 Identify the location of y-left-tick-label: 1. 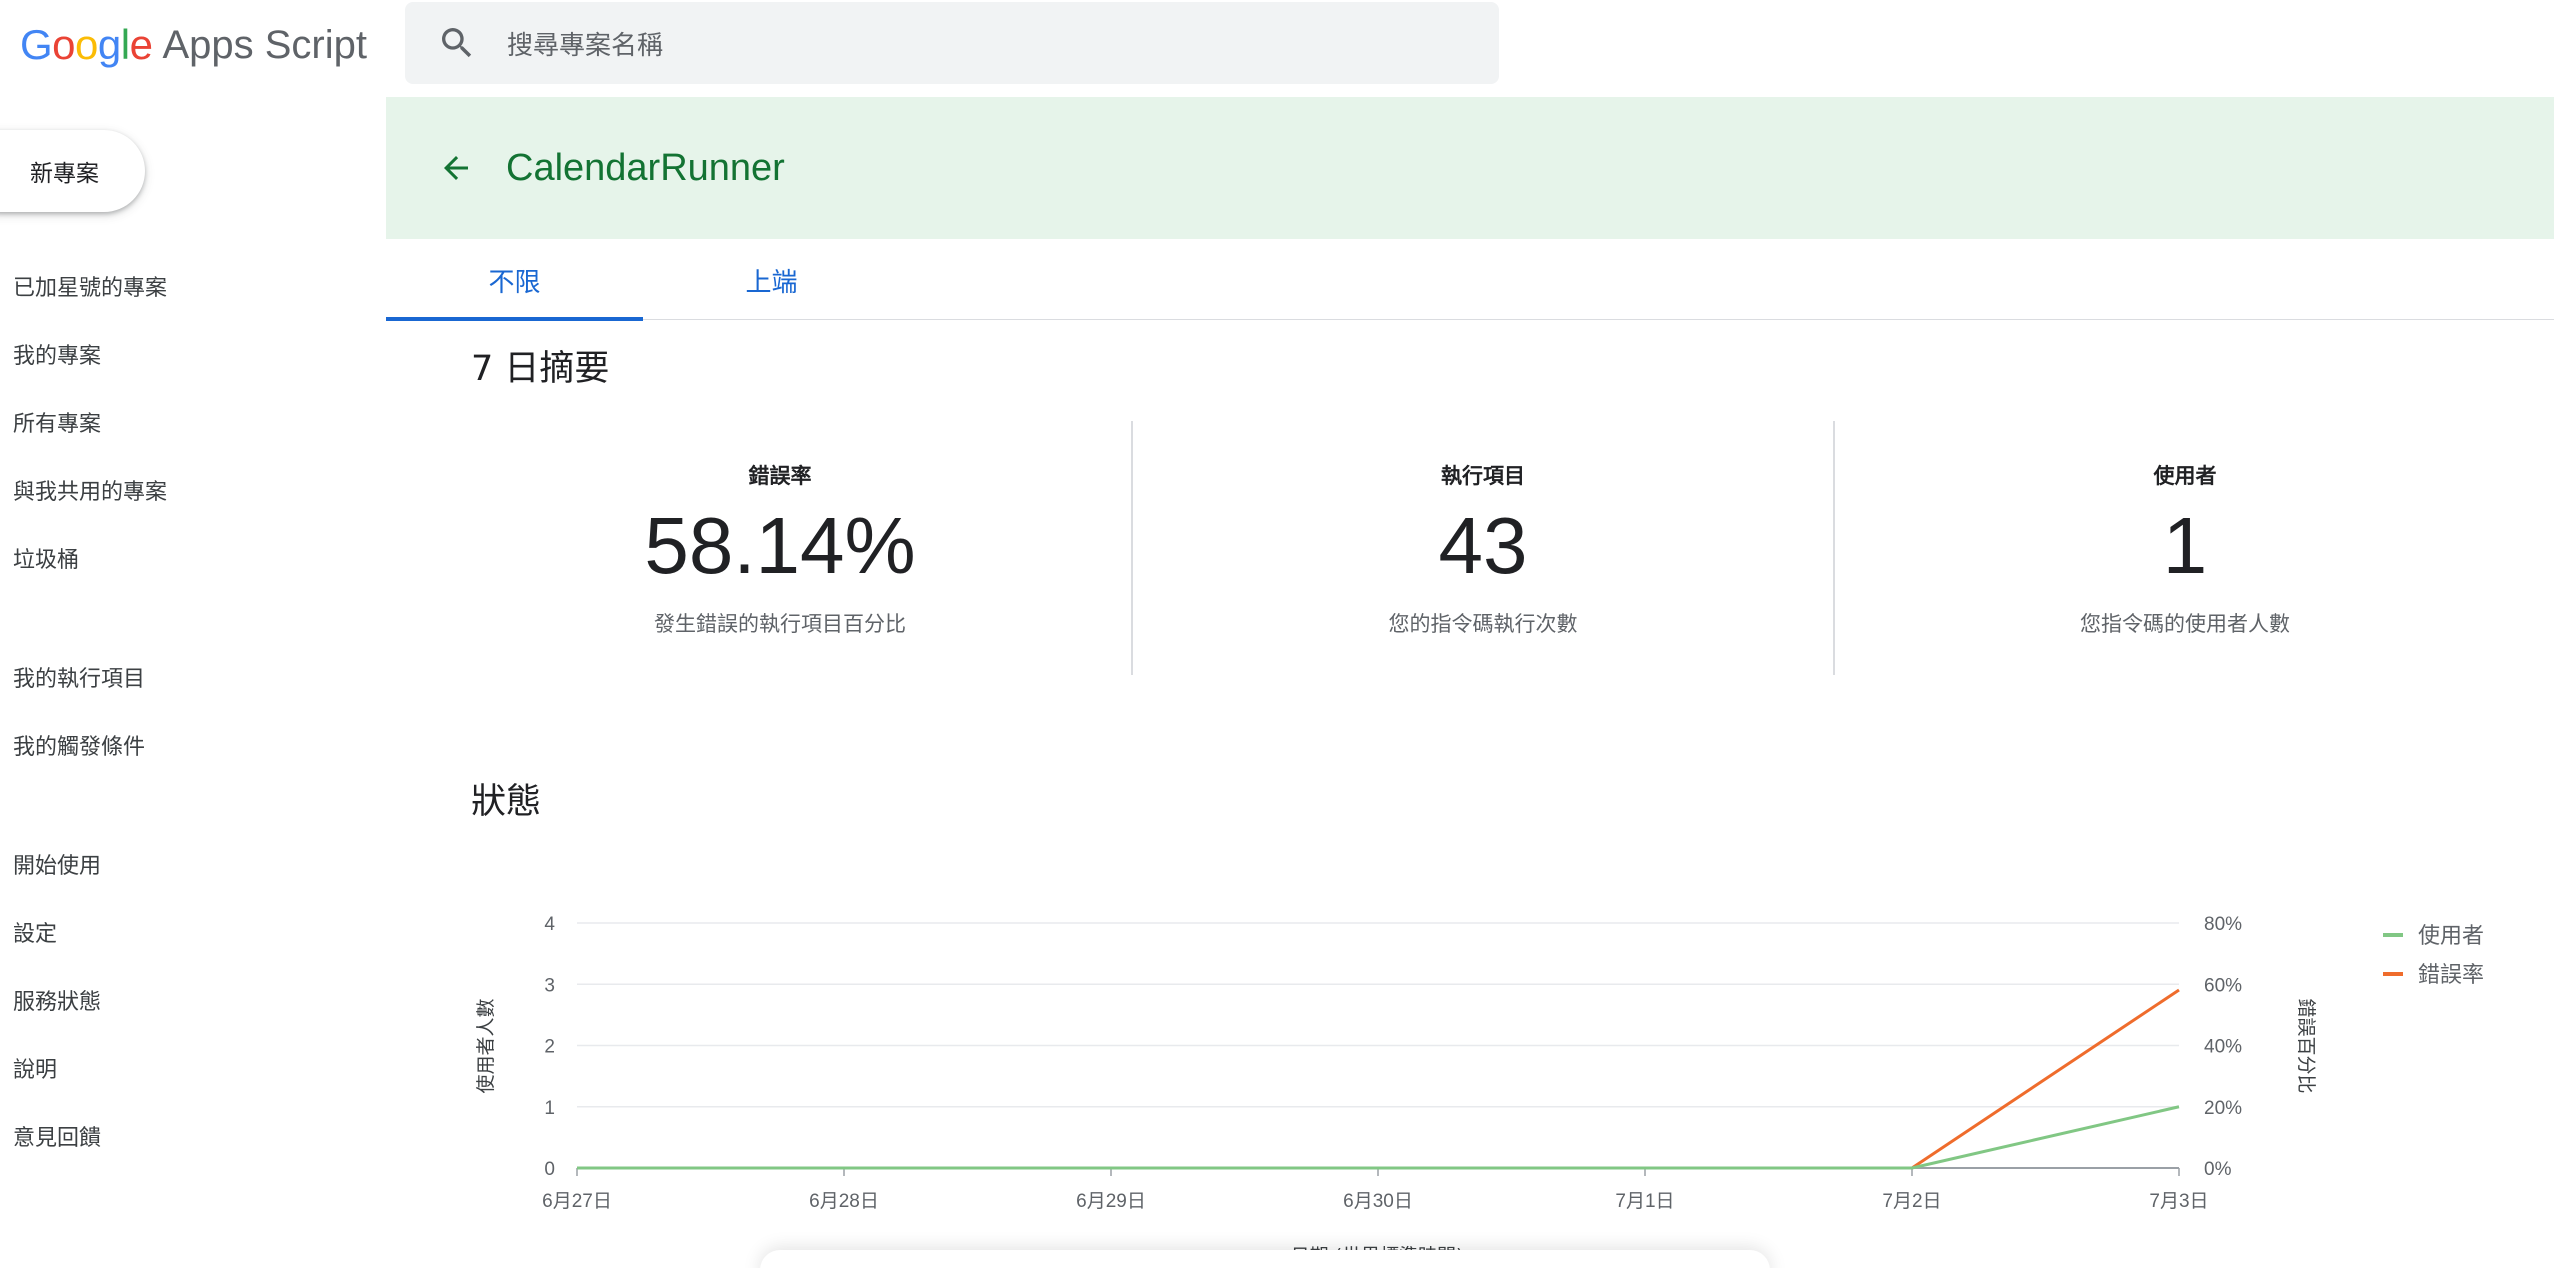
(549, 1108).